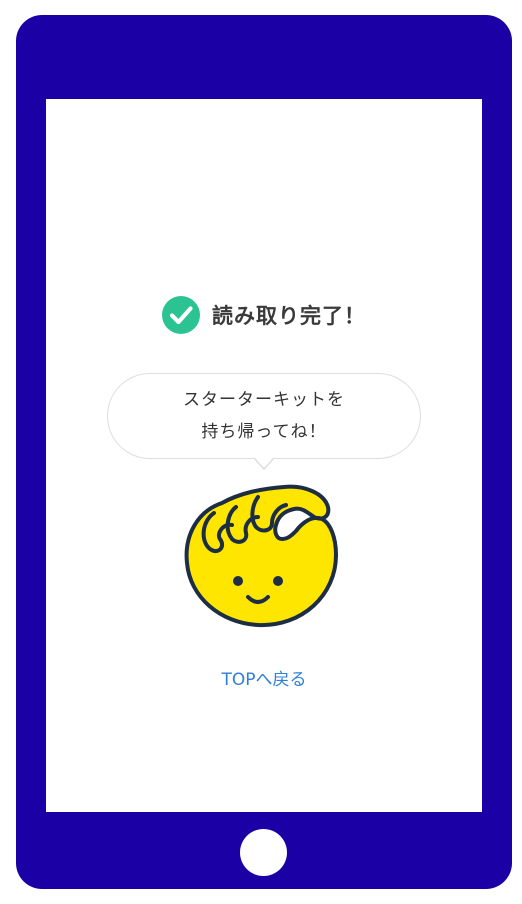 The image size is (522, 904). What do you see at coordinates (264, 432) in the screenshot?
I see `bubble-line-2: 持ち帰ってね！` at bounding box center [264, 432].